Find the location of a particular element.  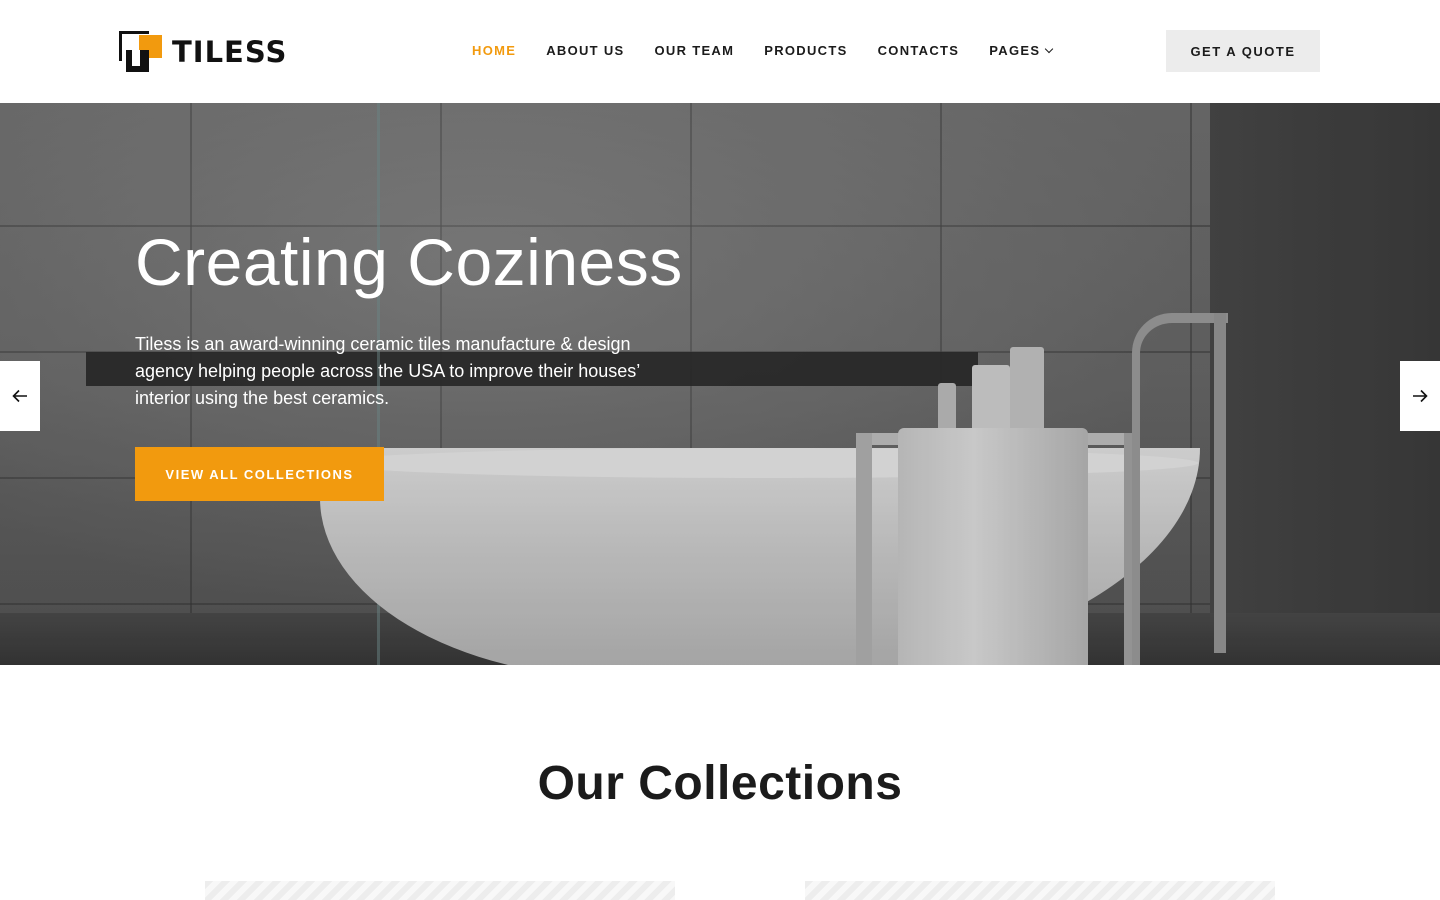

arrow-right-icon is located at coordinates (1420, 396).